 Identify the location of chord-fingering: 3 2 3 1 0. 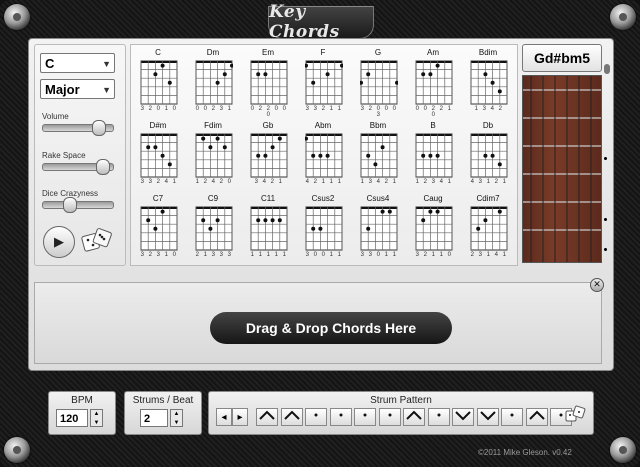
(159, 255).